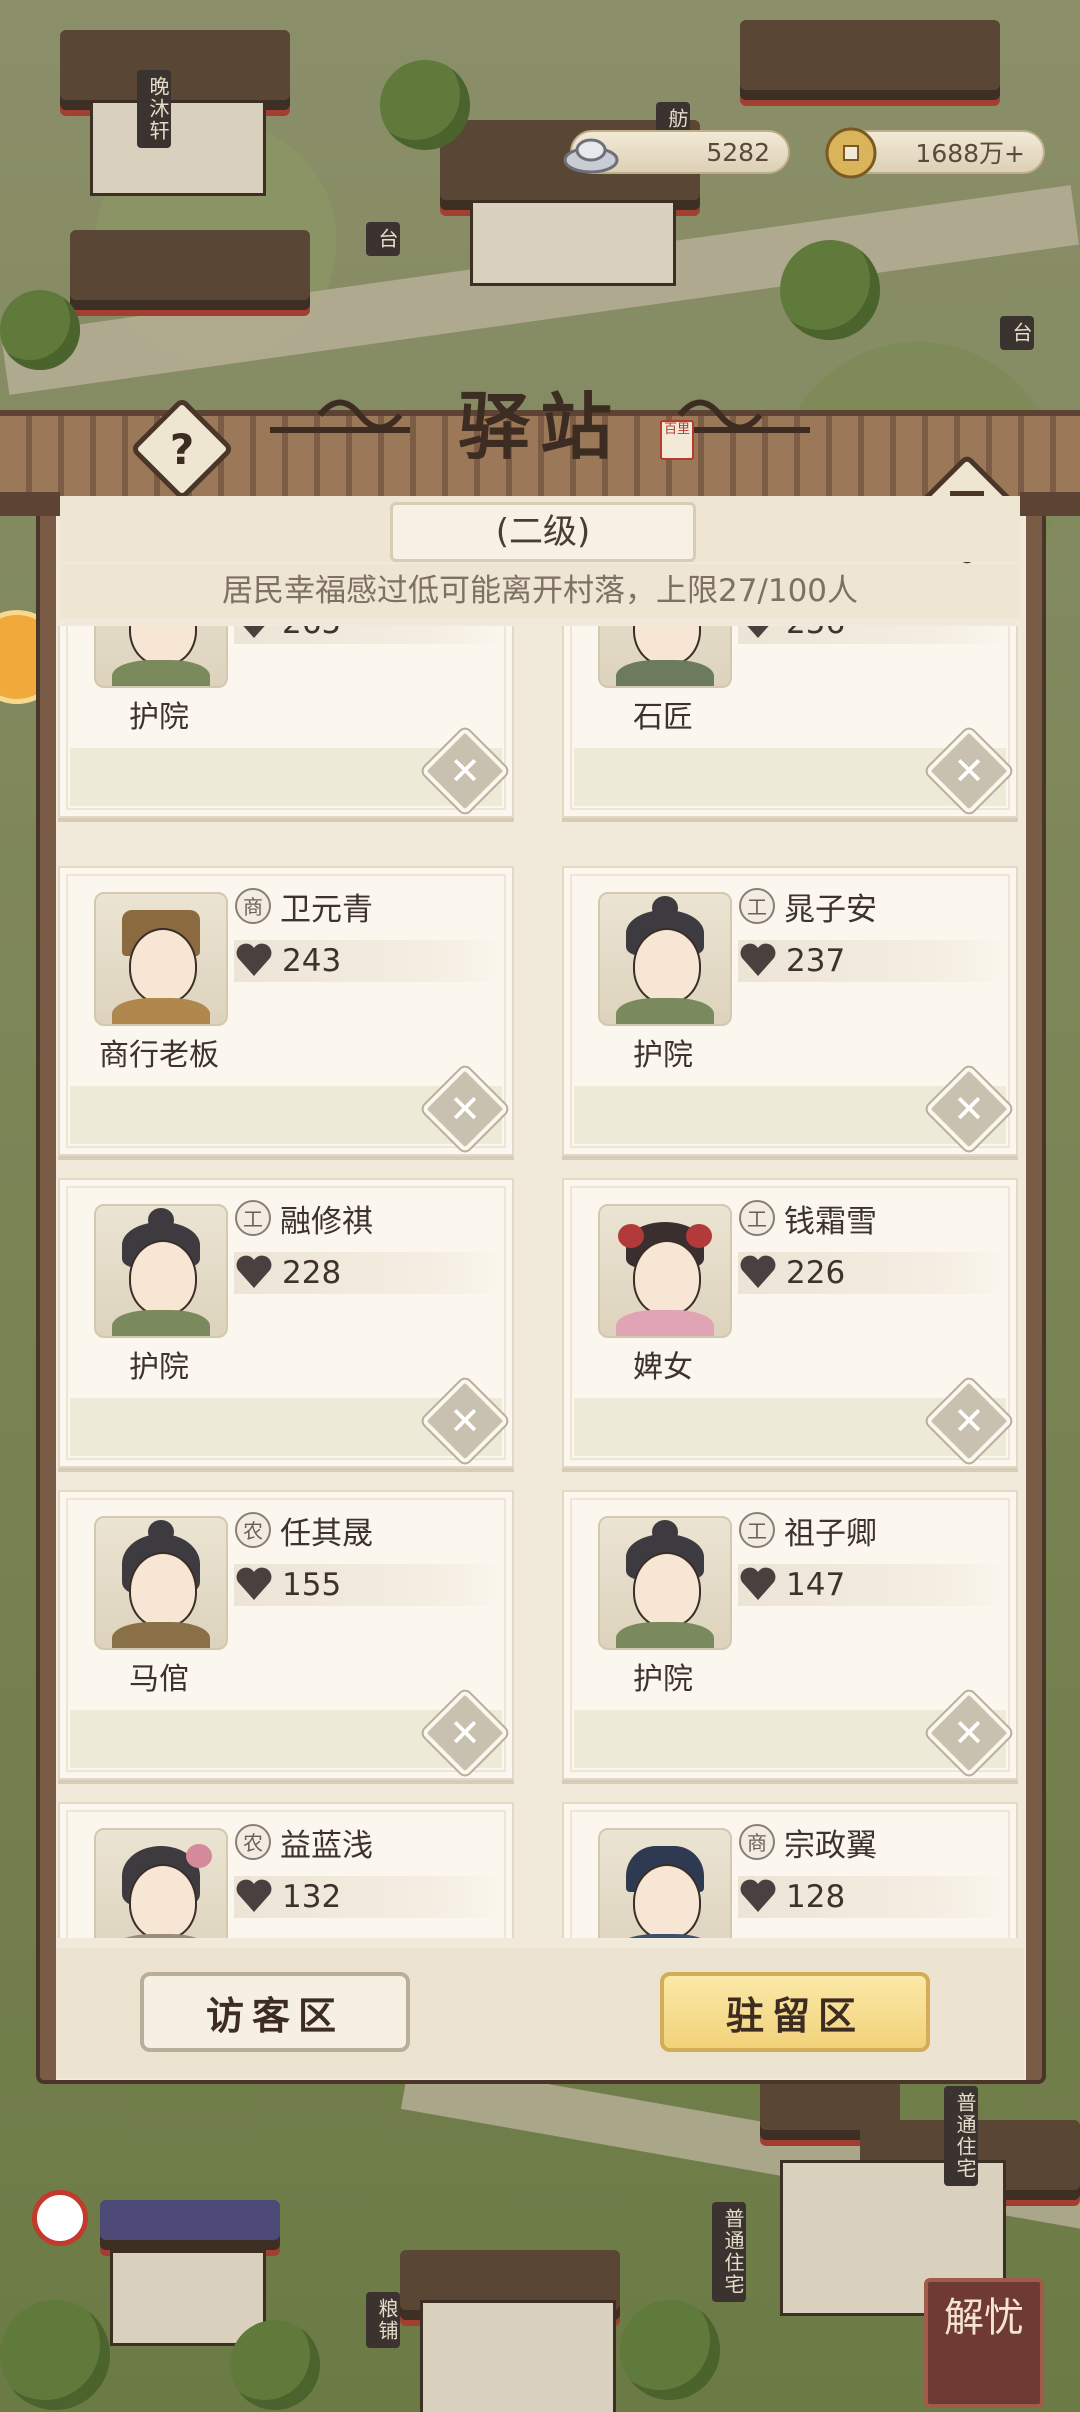 The image size is (1080, 2412). I want to click on resident-card: 商 卫元青 243 商行老板 ✕, so click(286, 1011).